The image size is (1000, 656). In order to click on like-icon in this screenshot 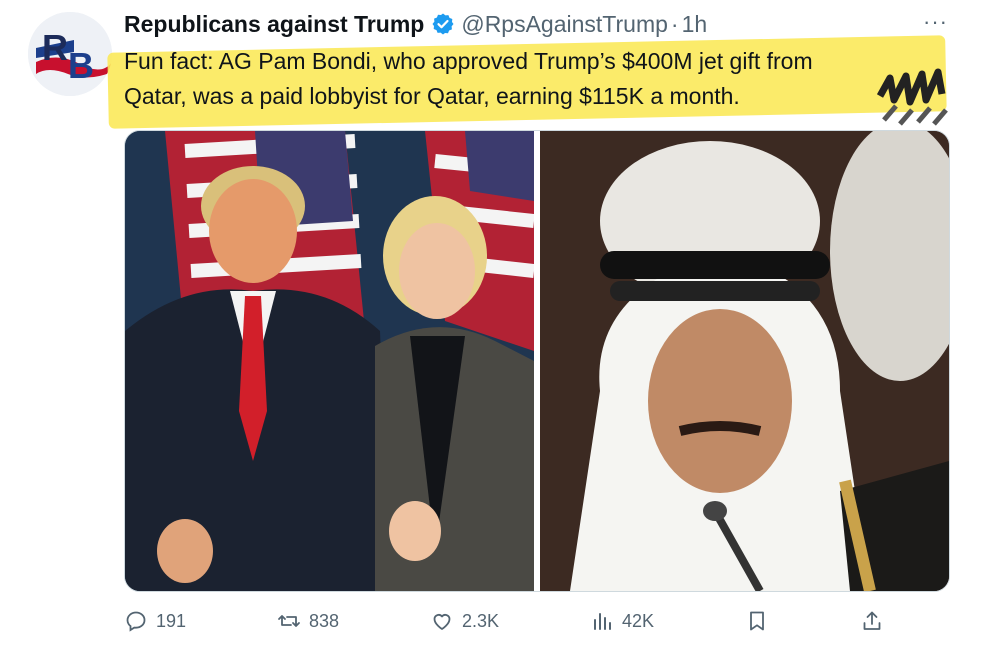, I will do `click(442, 622)`.